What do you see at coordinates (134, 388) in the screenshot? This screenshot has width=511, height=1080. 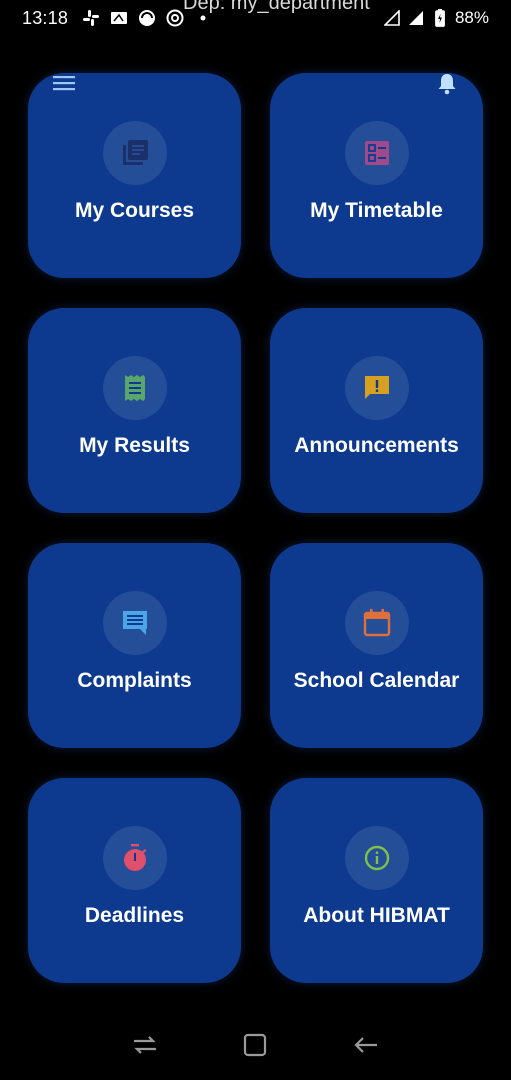 I see `receipt-icon` at bounding box center [134, 388].